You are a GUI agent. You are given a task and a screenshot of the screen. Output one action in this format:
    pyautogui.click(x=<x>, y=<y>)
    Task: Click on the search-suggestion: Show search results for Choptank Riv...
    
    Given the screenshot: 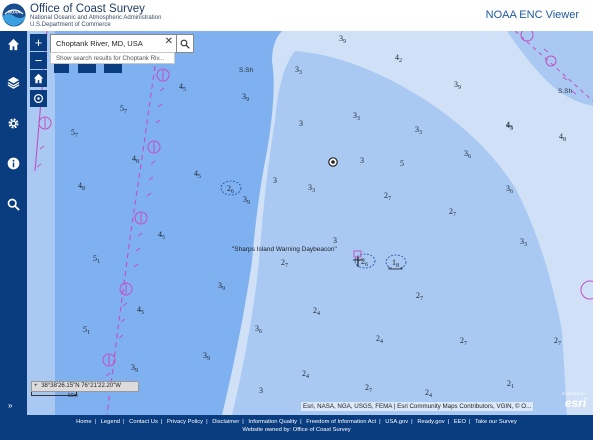 What is the action you would take?
    pyautogui.click(x=112, y=58)
    